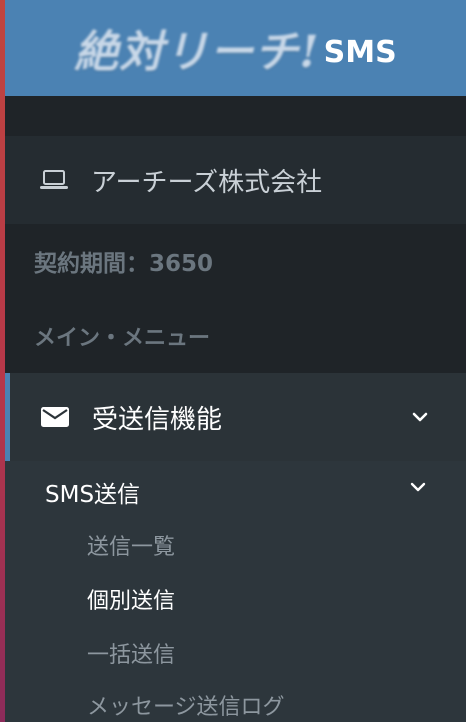  I want to click on nav-sms-send: SMS送信, so click(92, 492).